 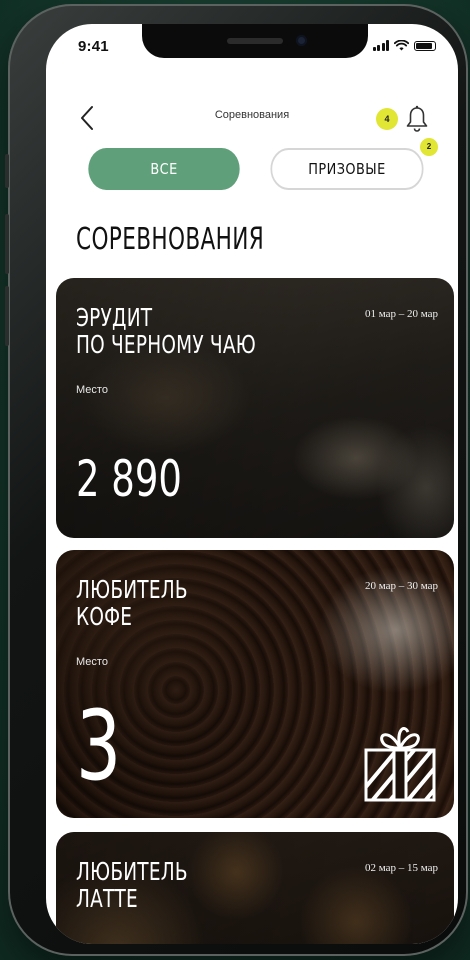 I want to click on battery-icon, so click(x=425, y=45).